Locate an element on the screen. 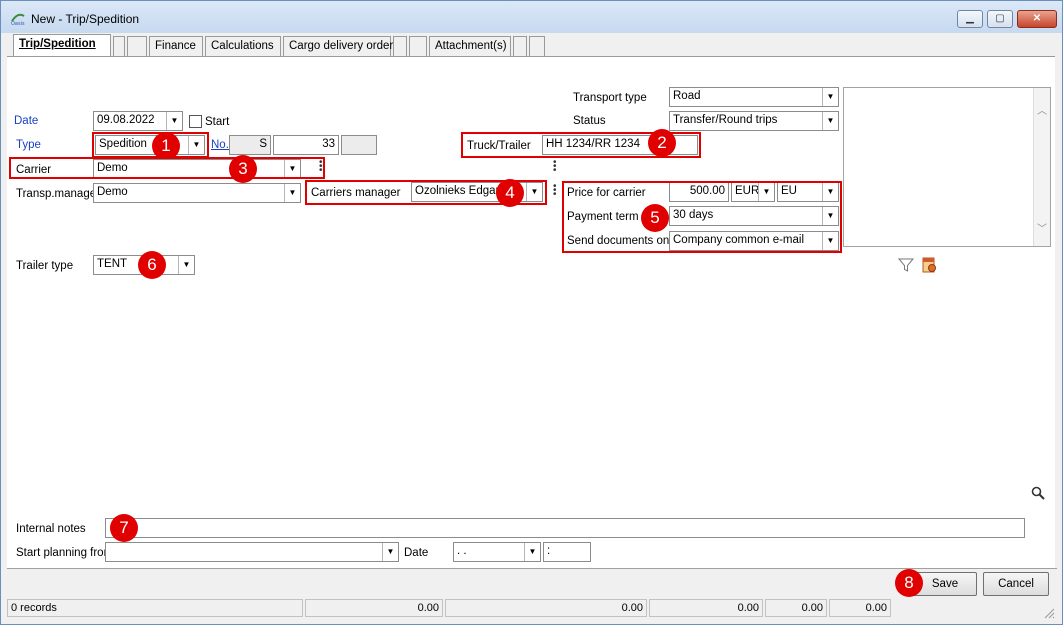 Image resolution: width=1063 pixels, height=625 pixels. tab-label: Calculations is located at coordinates (242, 46).